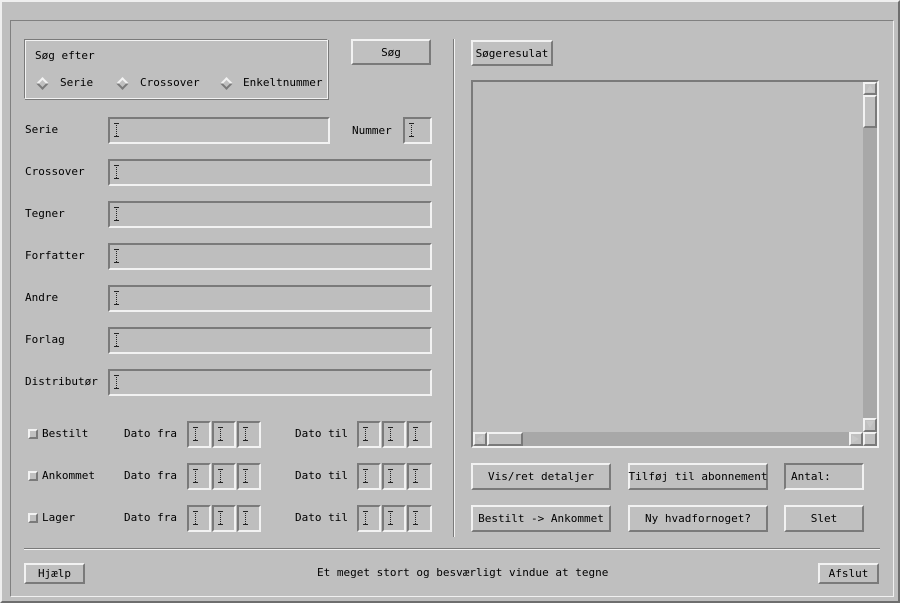 Image resolution: width=900 pixels, height=603 pixels. Describe the element at coordinates (369, 518) in the screenshot. I see `lager-to-day-input` at that location.